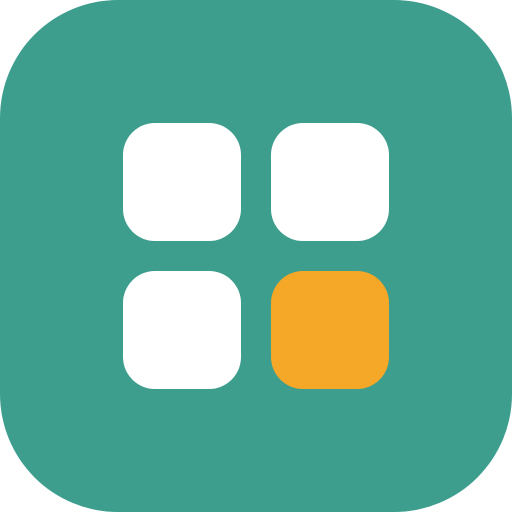 This screenshot has height=512, width=512. What do you see at coordinates (182, 182) in the screenshot?
I see `grid-tile-top-left` at bounding box center [182, 182].